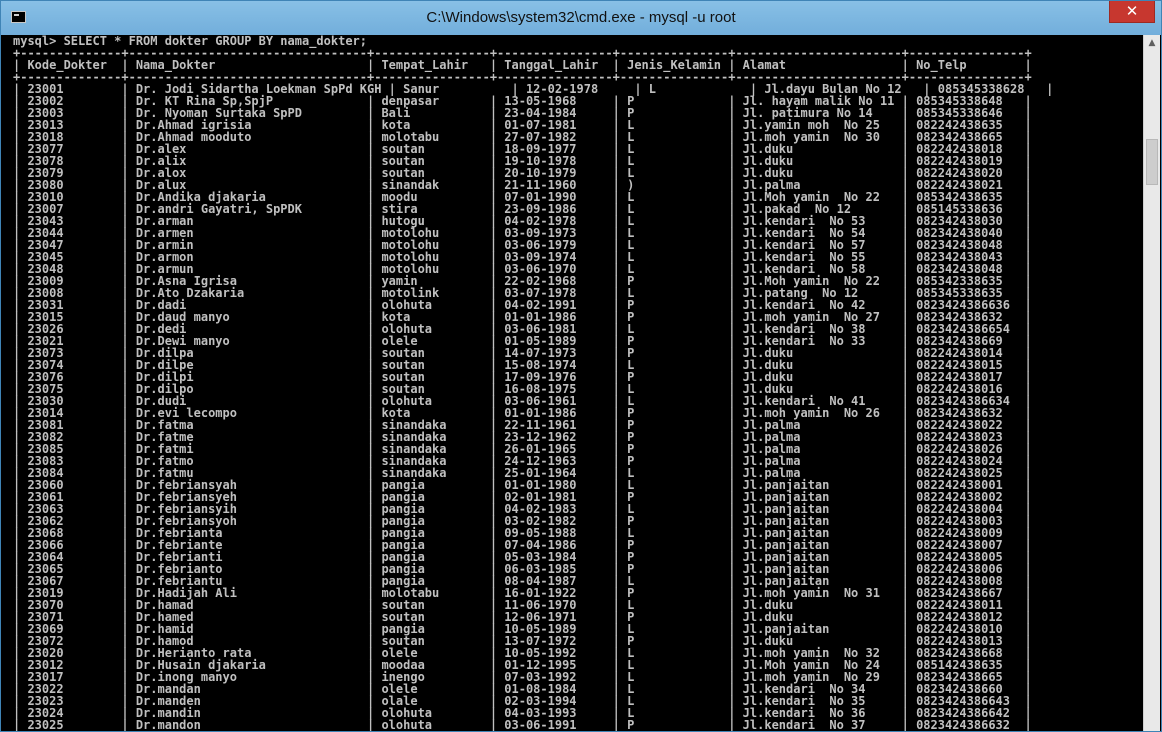 This screenshot has height=732, width=1162. What do you see at coordinates (1152, 43) in the screenshot?
I see `scroll-up-icon: ▲` at bounding box center [1152, 43].